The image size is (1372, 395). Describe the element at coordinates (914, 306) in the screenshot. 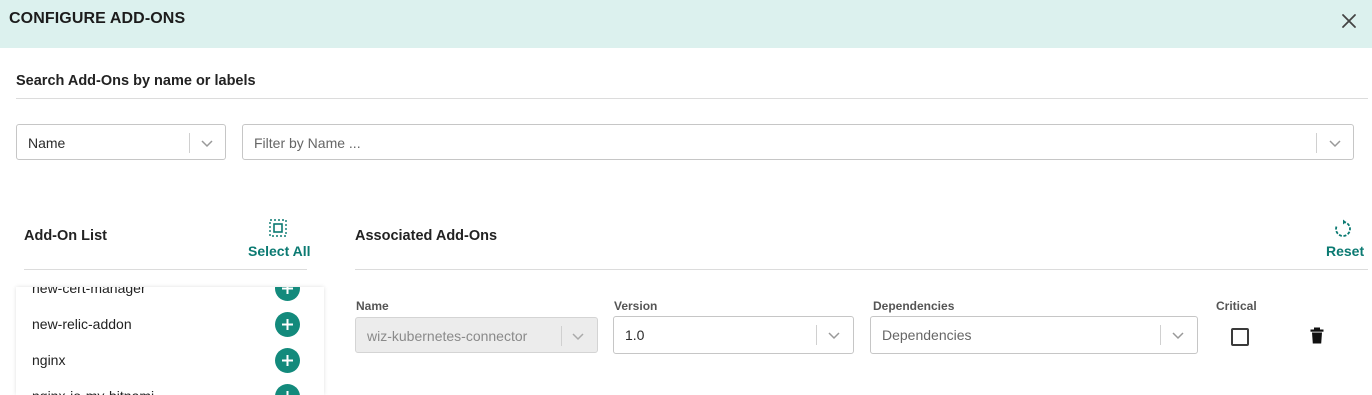

I see `column-label-dependencies: Dependencies` at that location.